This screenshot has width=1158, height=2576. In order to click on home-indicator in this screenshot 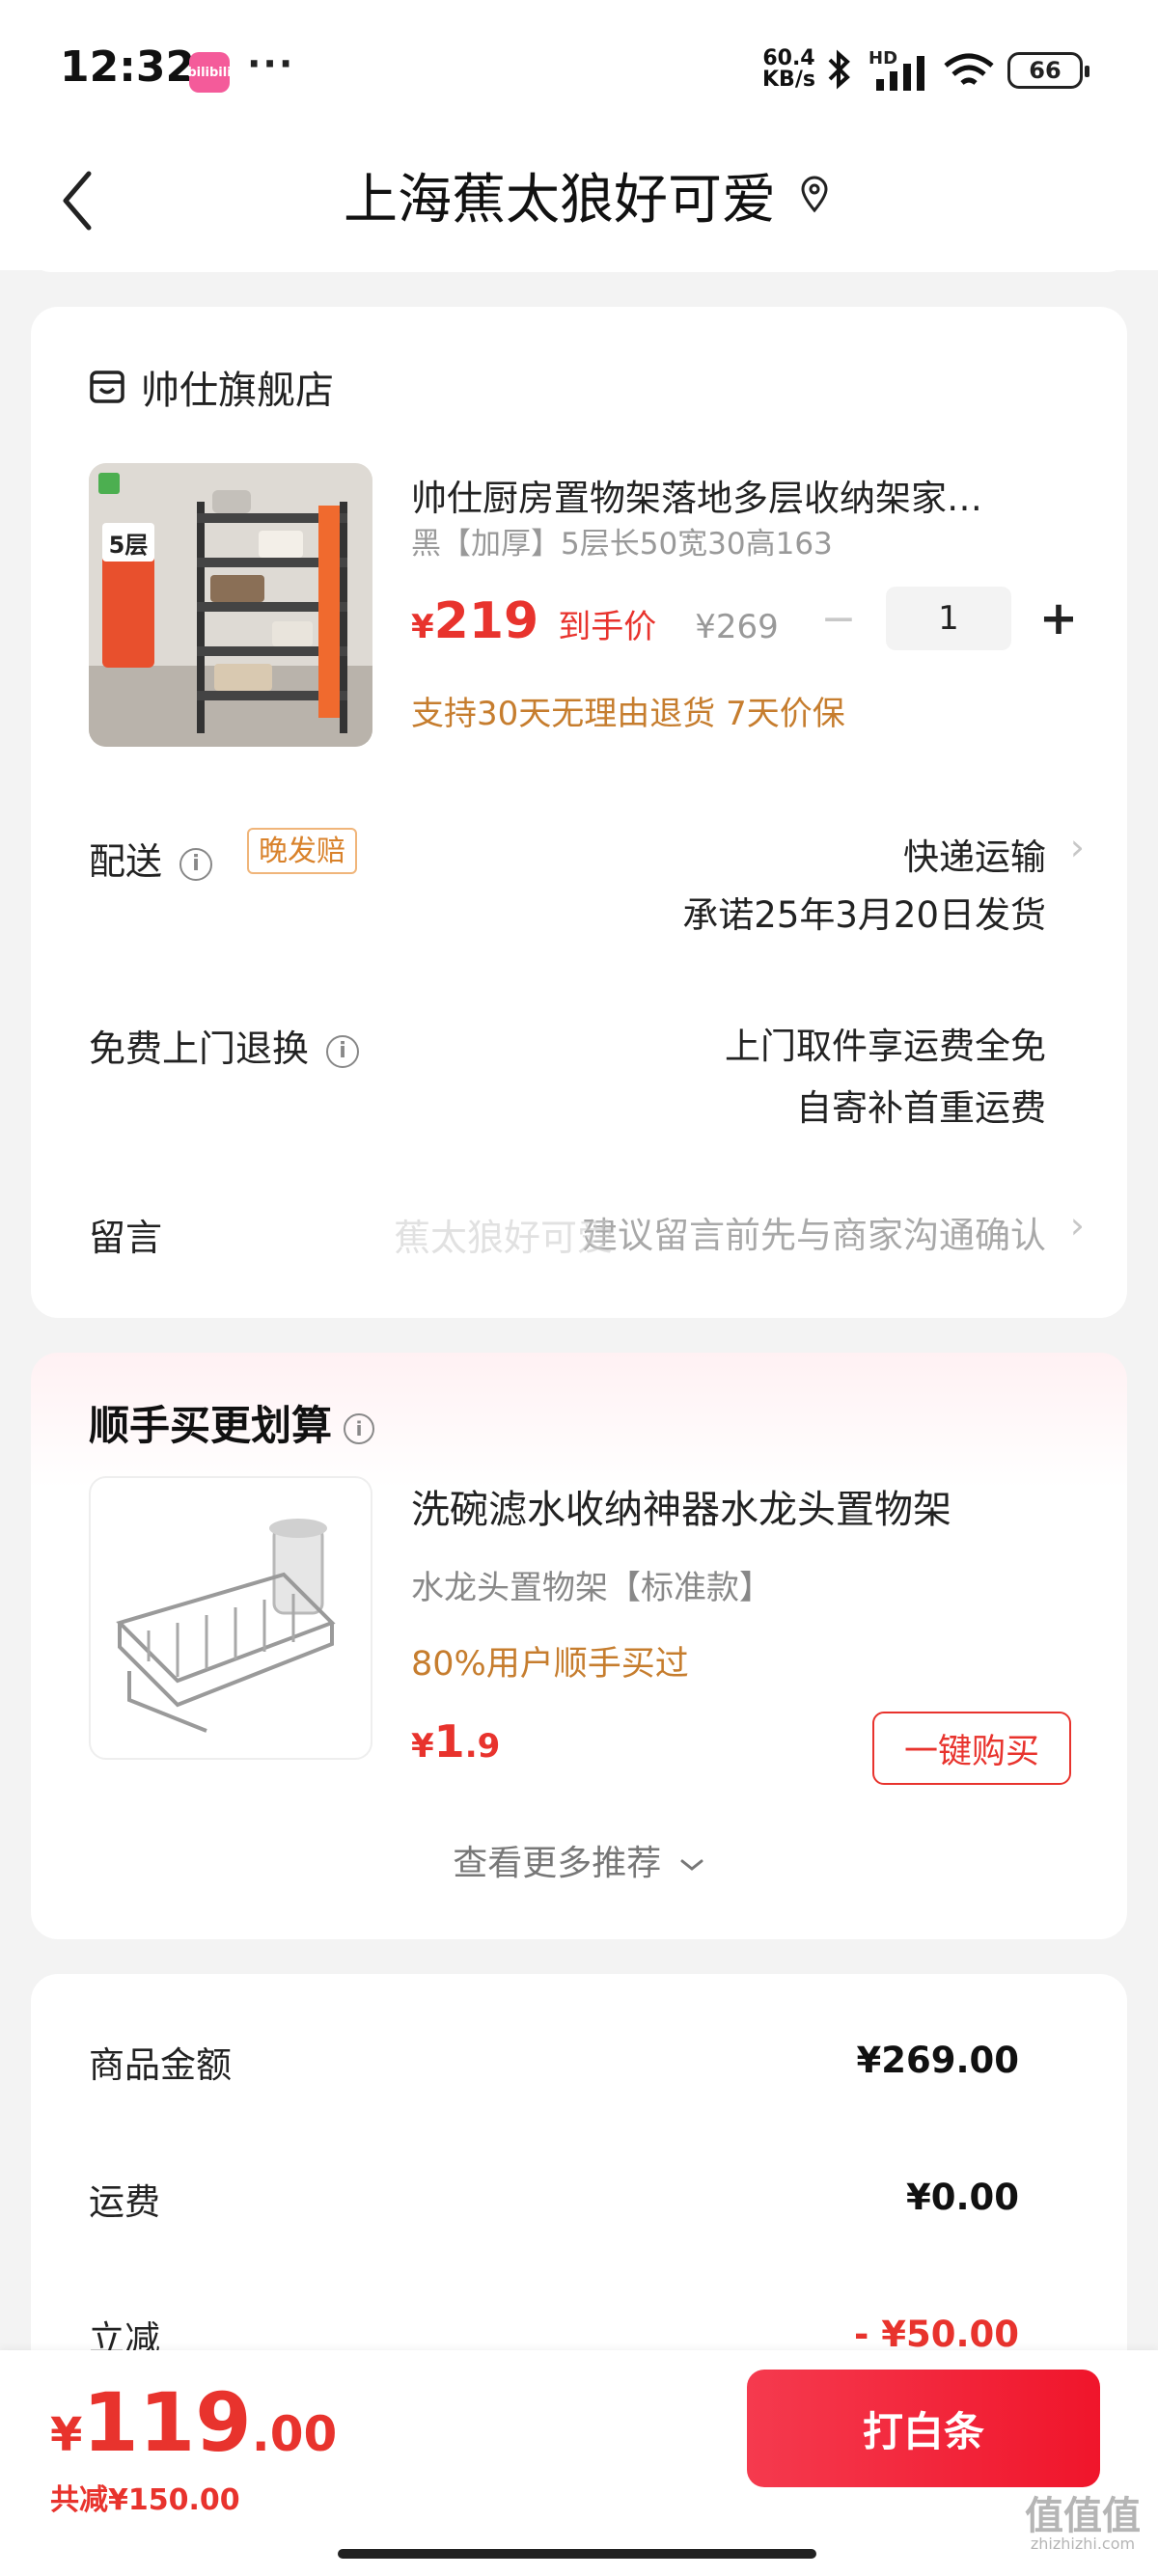, I will do `click(577, 2554)`.